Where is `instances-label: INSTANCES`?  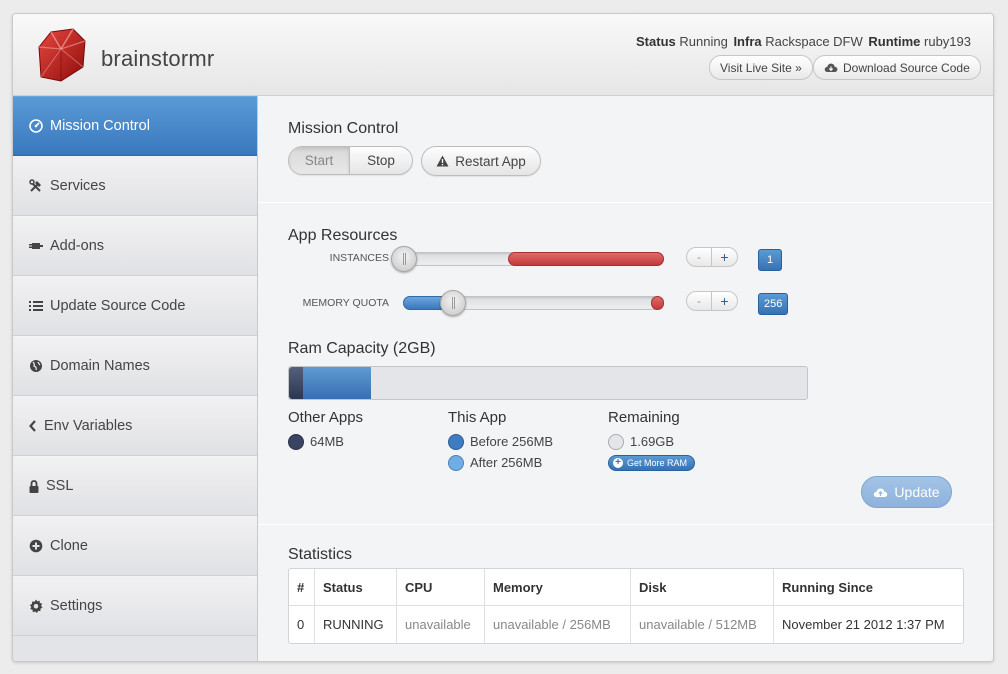
instances-label: INSTANCES is located at coordinates (359, 258).